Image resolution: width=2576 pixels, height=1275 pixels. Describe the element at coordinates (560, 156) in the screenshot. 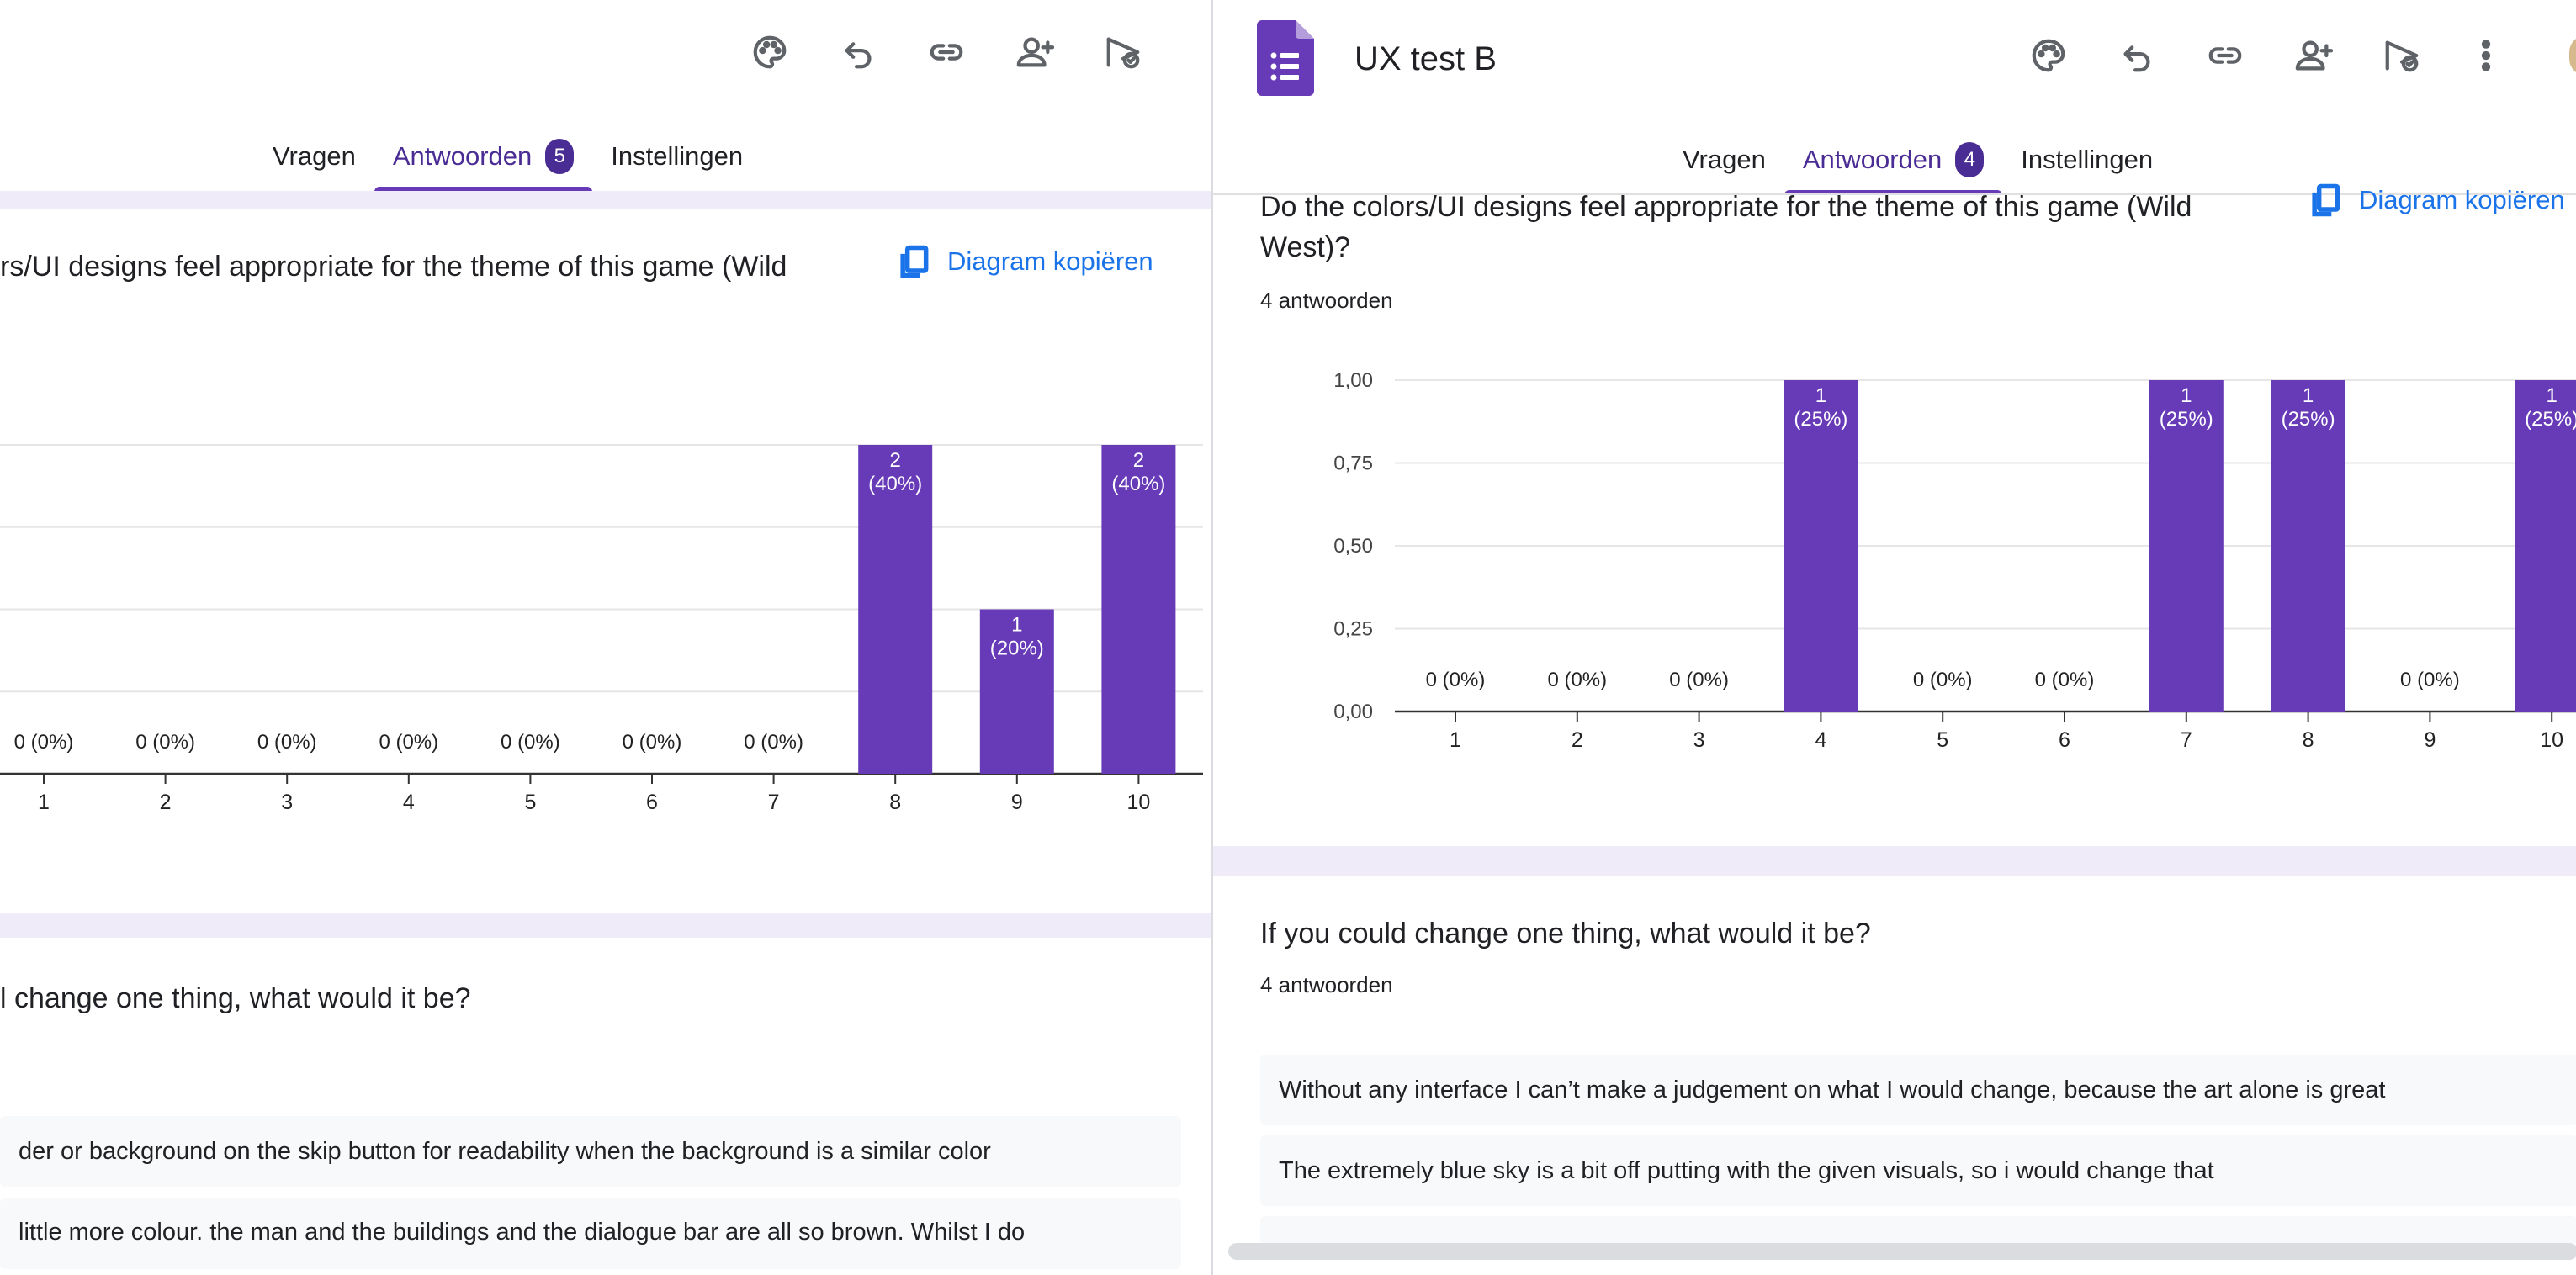

I see `responses-count-badge: 5` at that location.